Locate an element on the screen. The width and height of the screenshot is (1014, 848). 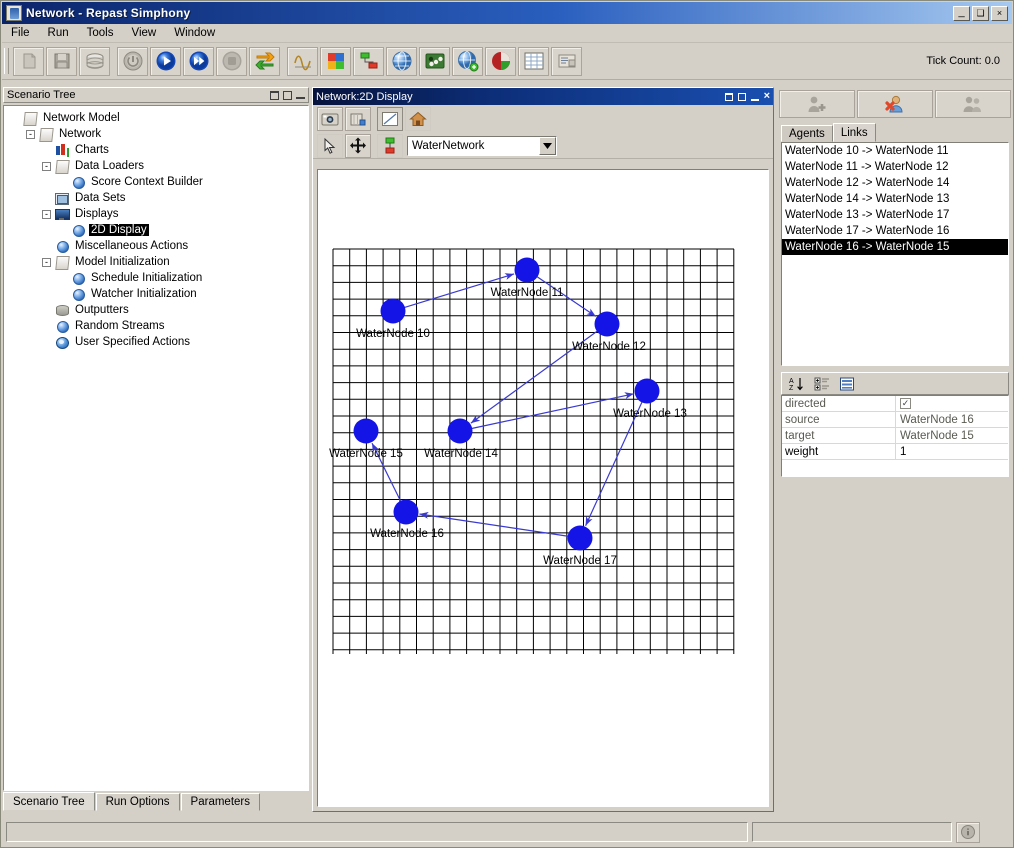
stop-run-button is located at coordinates (231, 61).